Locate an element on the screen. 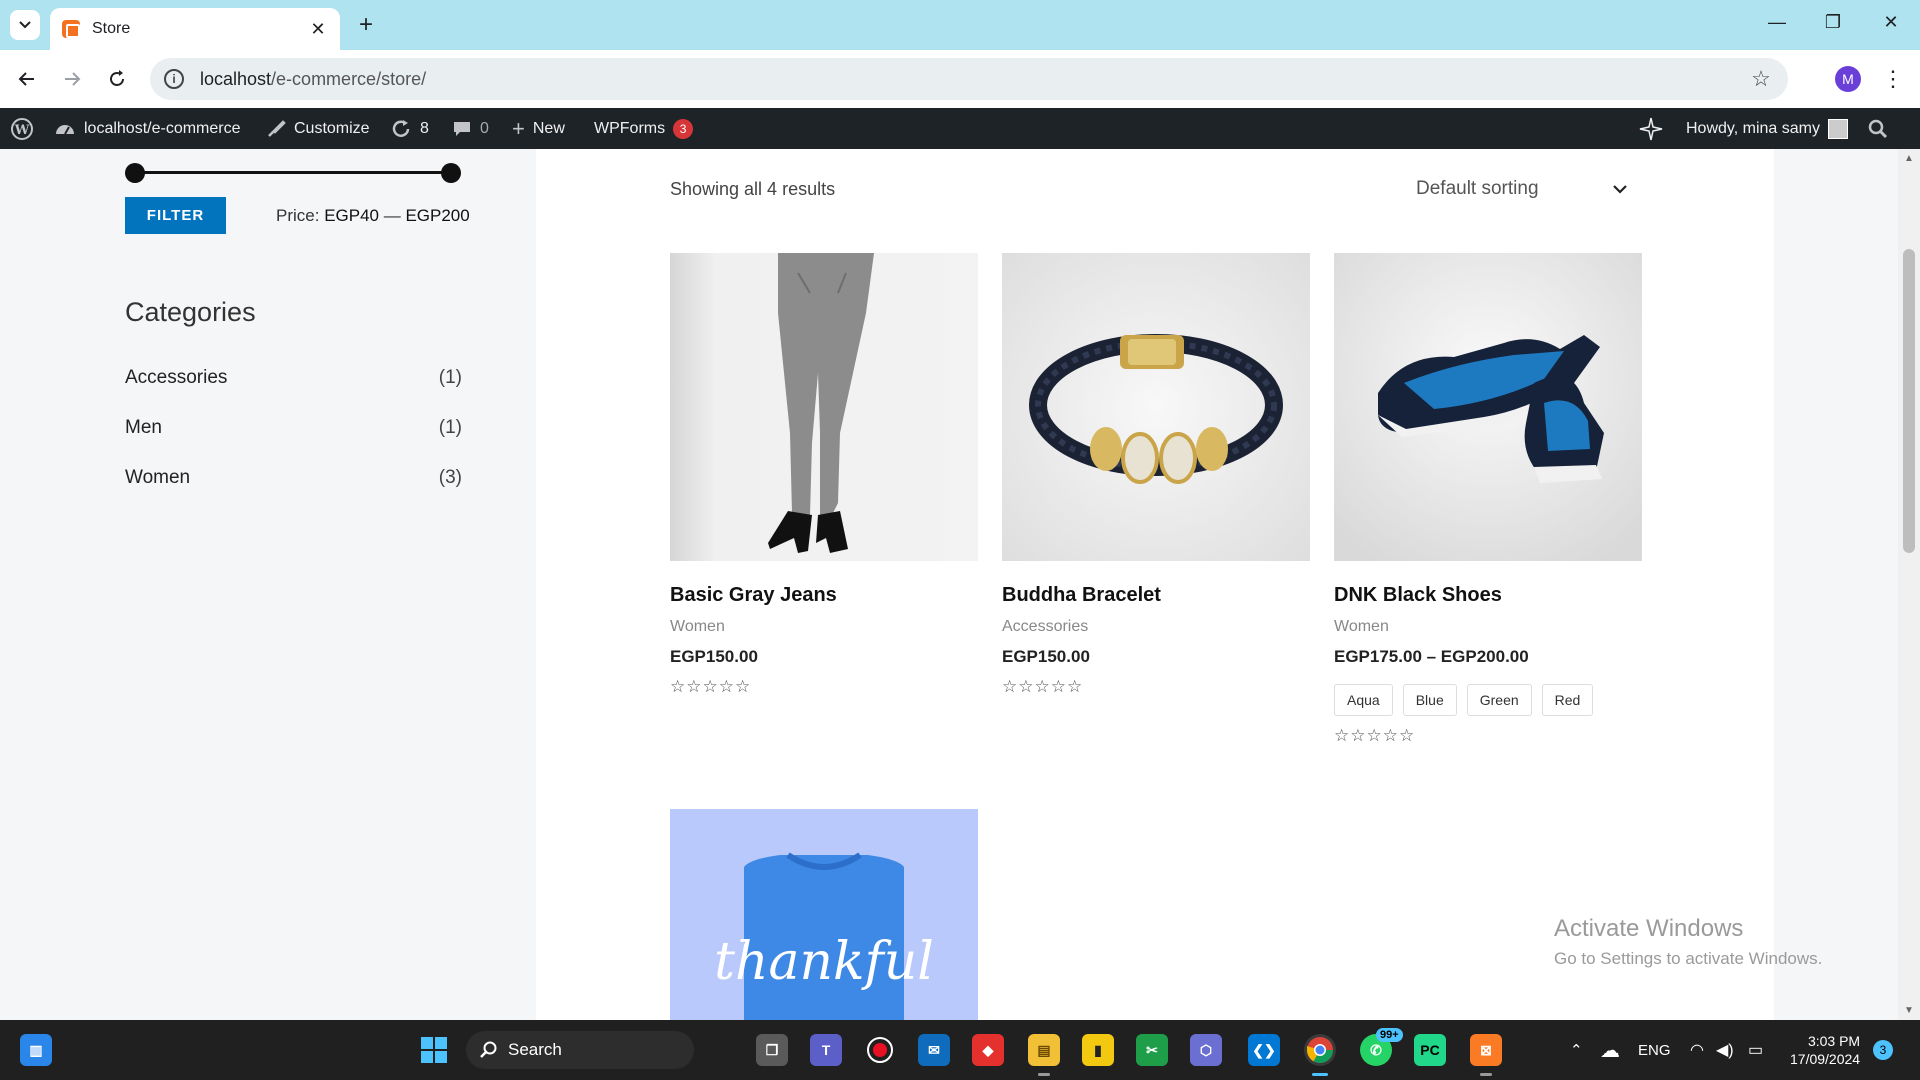  reload-button is located at coordinates (117, 79).